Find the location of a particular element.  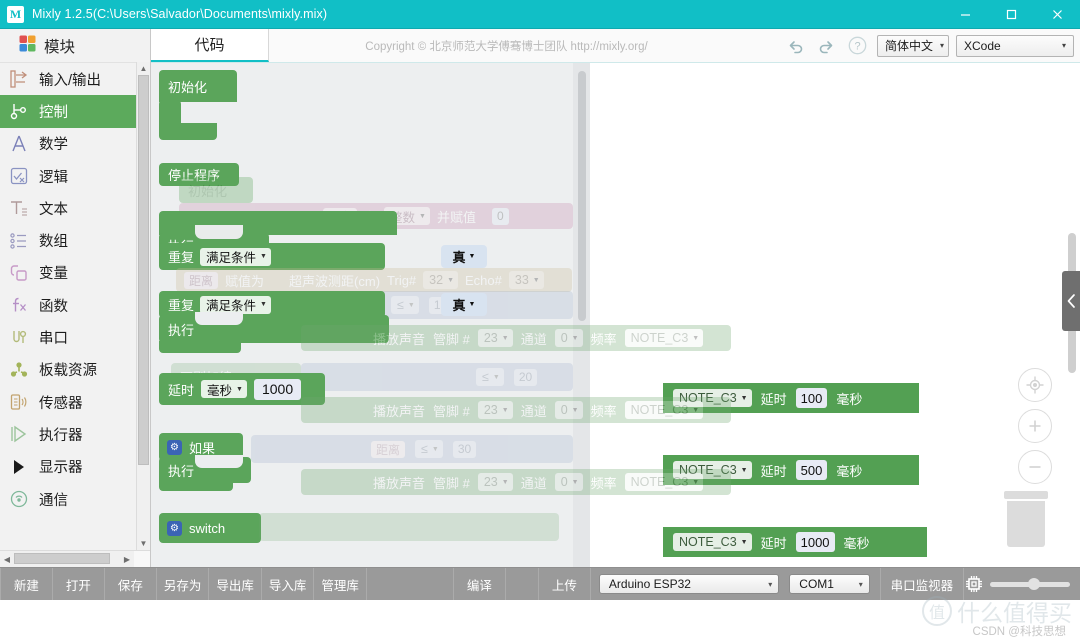

port-value: COM1 is located at coordinates (816, 584).